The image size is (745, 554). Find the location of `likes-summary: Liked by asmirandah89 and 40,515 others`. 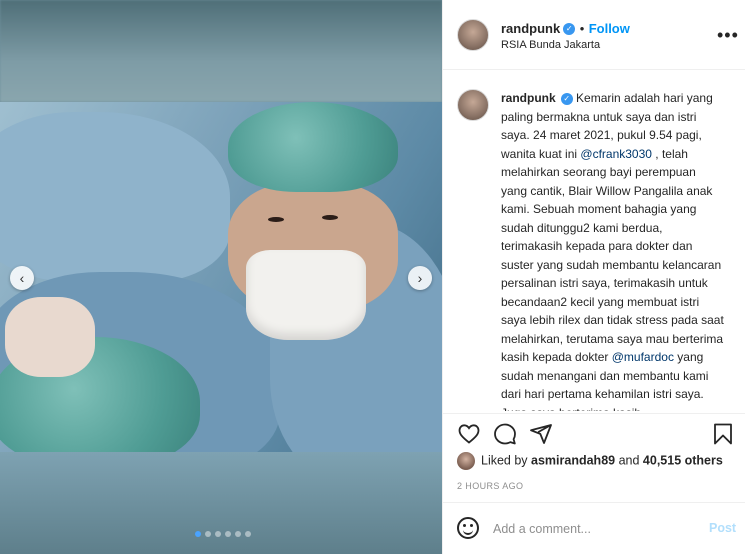

likes-summary: Liked by asmirandah89 and 40,515 others is located at coordinates (601, 462).